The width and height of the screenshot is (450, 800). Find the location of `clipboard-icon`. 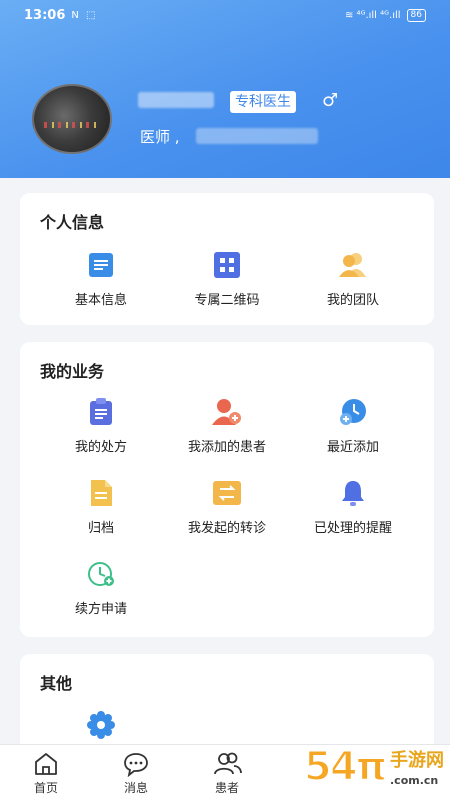

clipboard-icon is located at coordinates (101, 412).